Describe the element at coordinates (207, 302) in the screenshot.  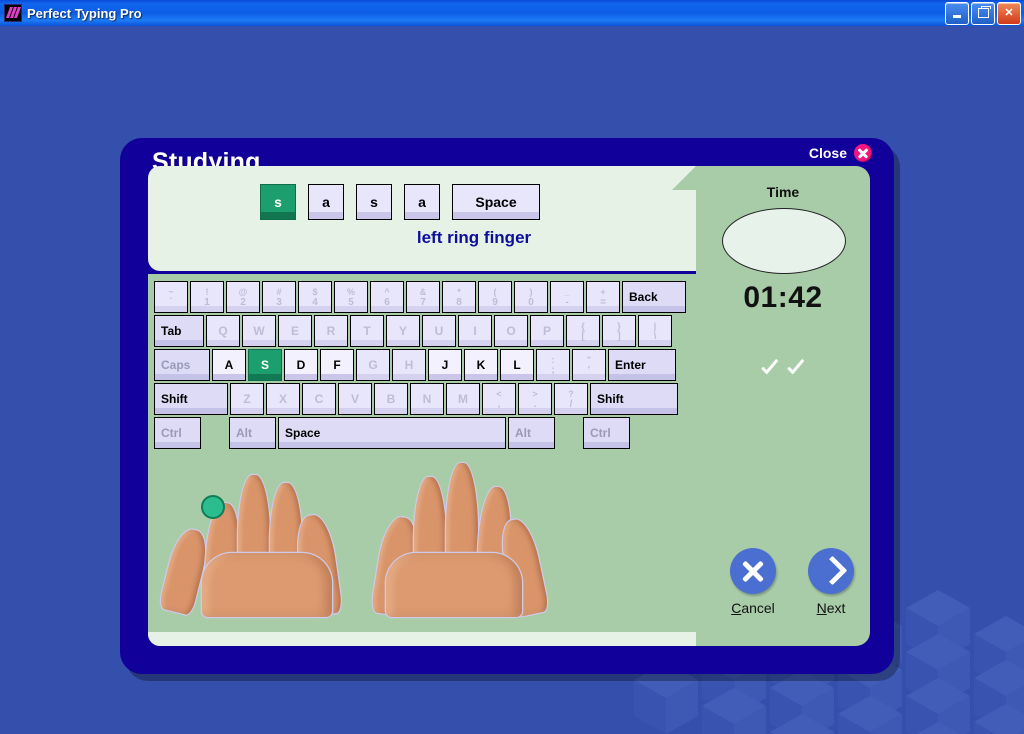
I see `key-bottom-label: 1` at that location.